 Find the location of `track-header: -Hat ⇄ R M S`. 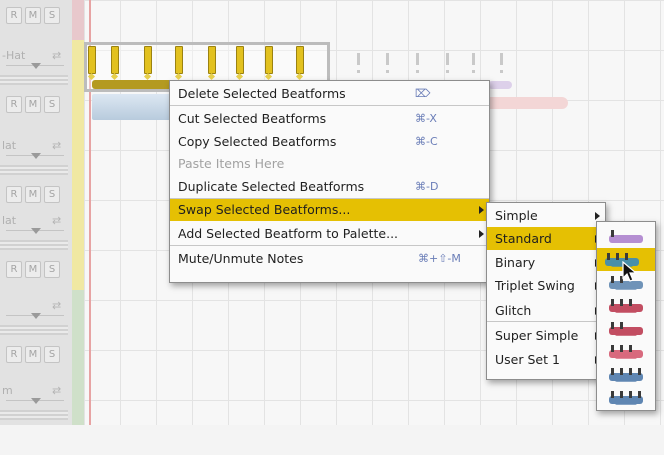

track-header: -Hat ⇄ R M S is located at coordinates (36, 80).